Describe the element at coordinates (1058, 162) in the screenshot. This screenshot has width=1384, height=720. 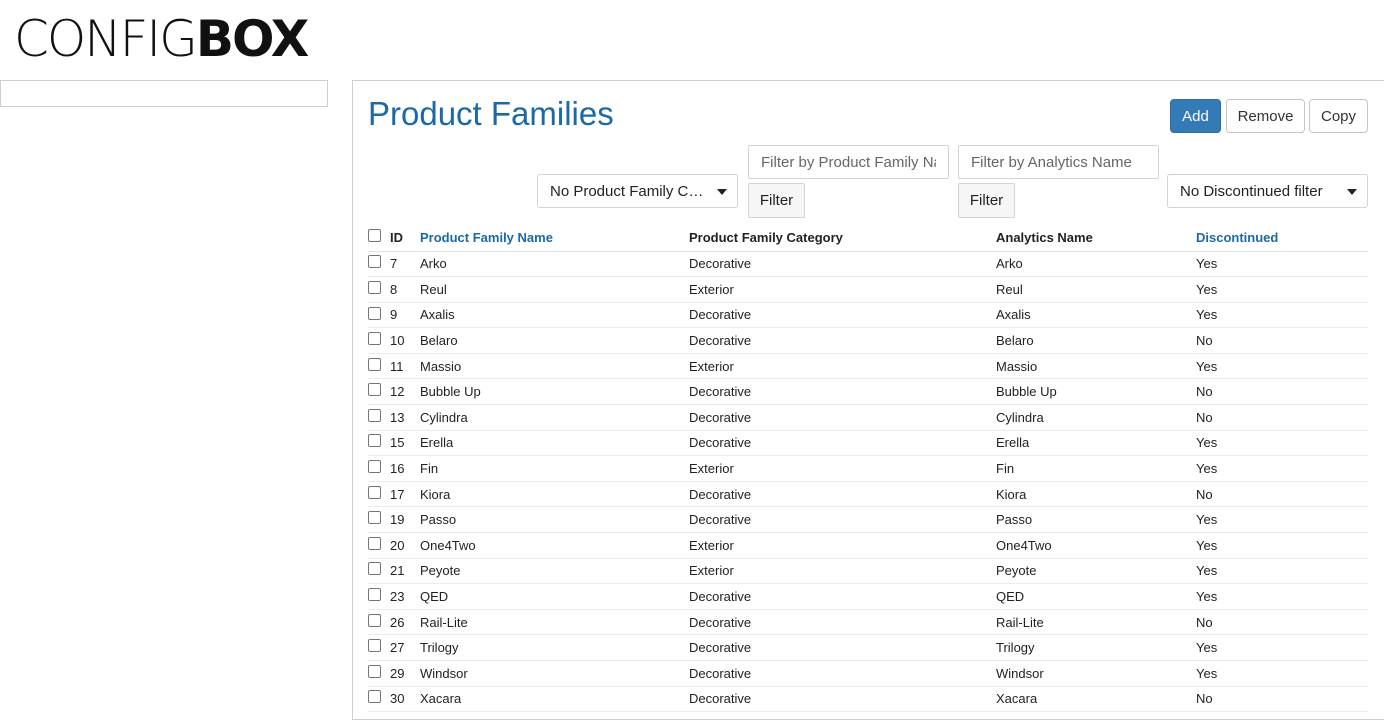
I see `analytics-name-filter-input` at that location.